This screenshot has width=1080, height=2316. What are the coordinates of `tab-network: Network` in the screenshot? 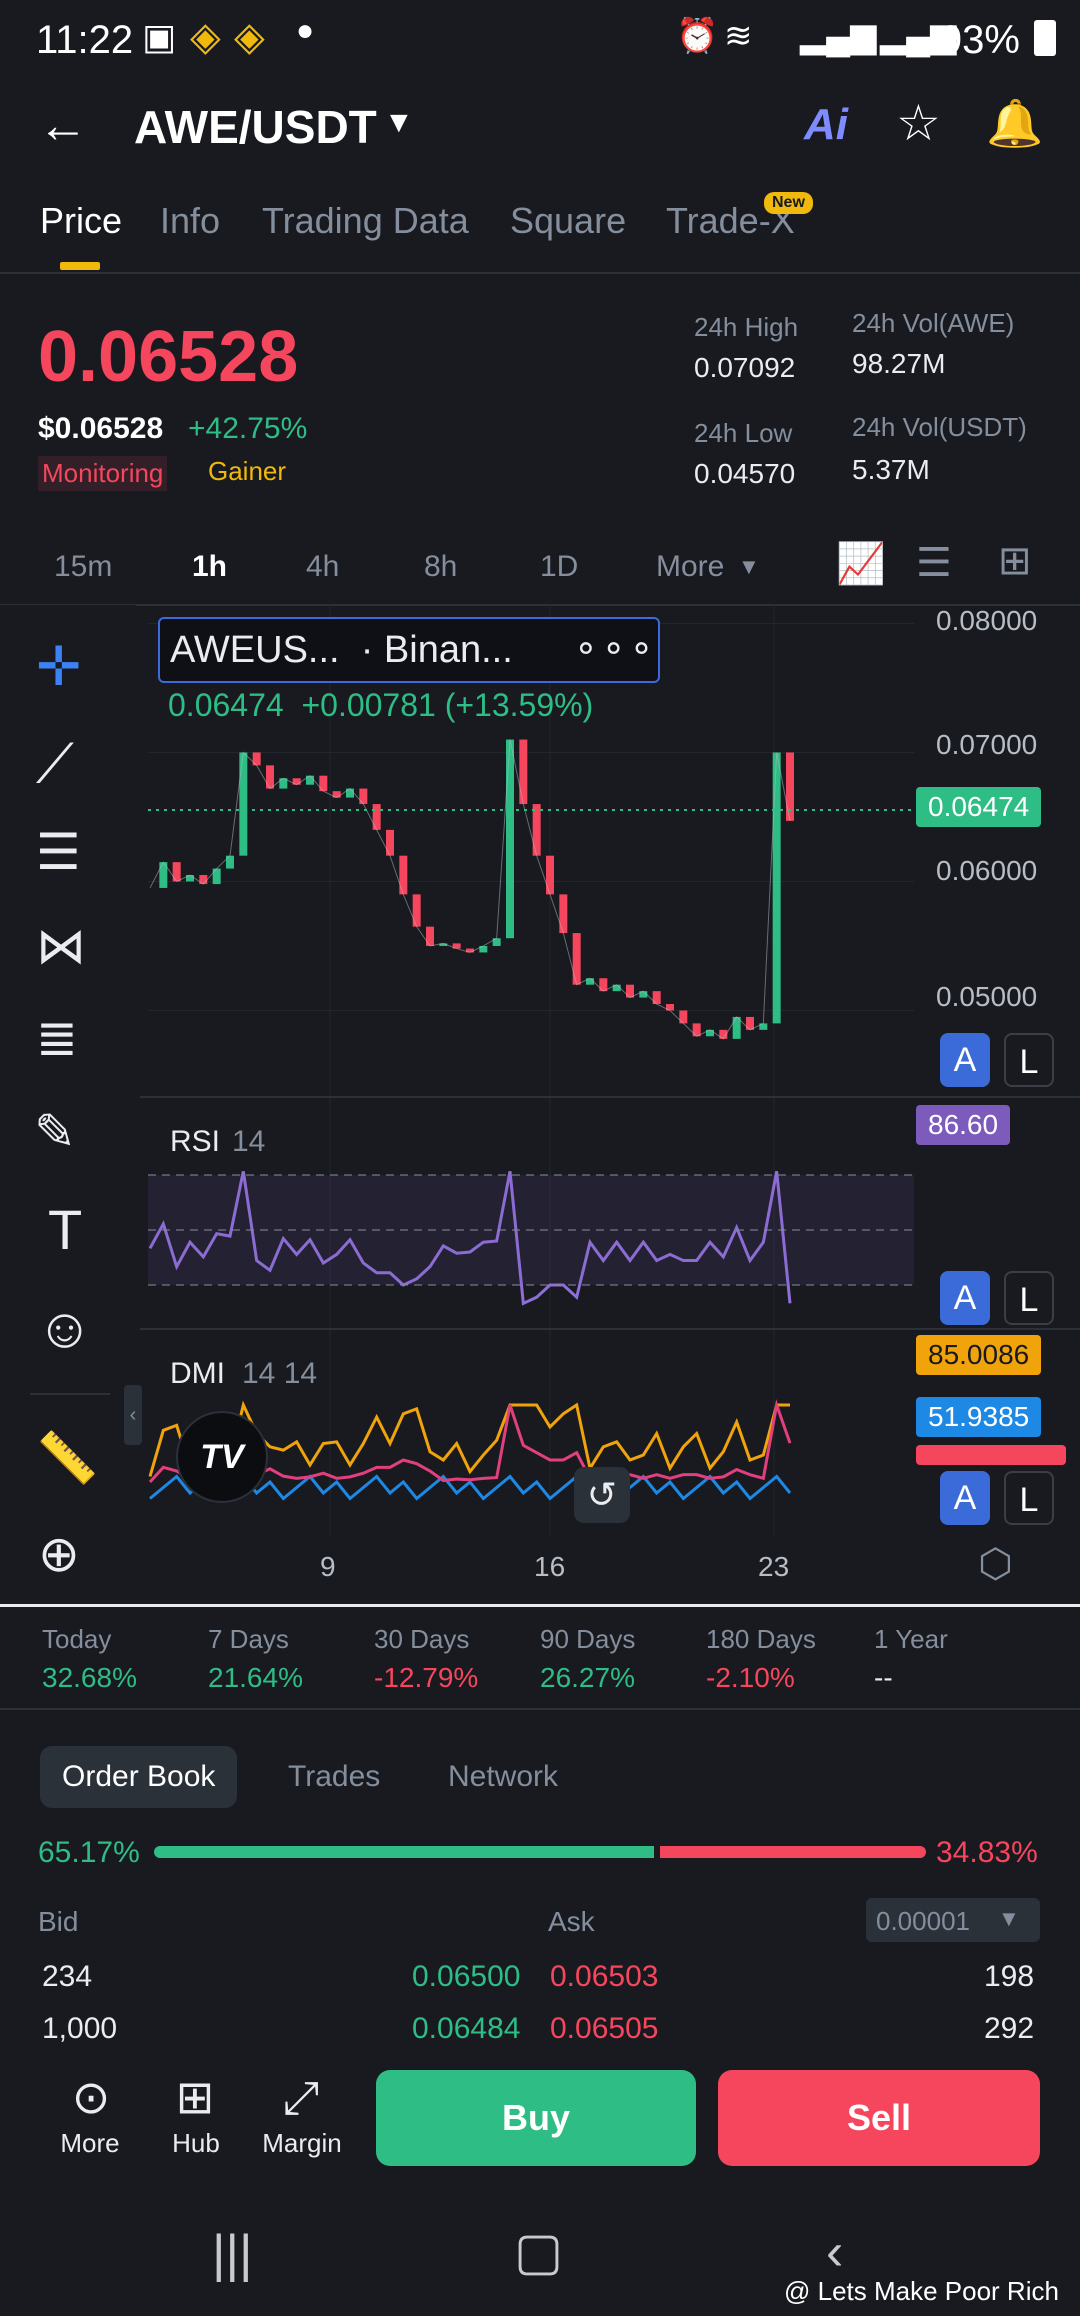 It's located at (503, 1777).